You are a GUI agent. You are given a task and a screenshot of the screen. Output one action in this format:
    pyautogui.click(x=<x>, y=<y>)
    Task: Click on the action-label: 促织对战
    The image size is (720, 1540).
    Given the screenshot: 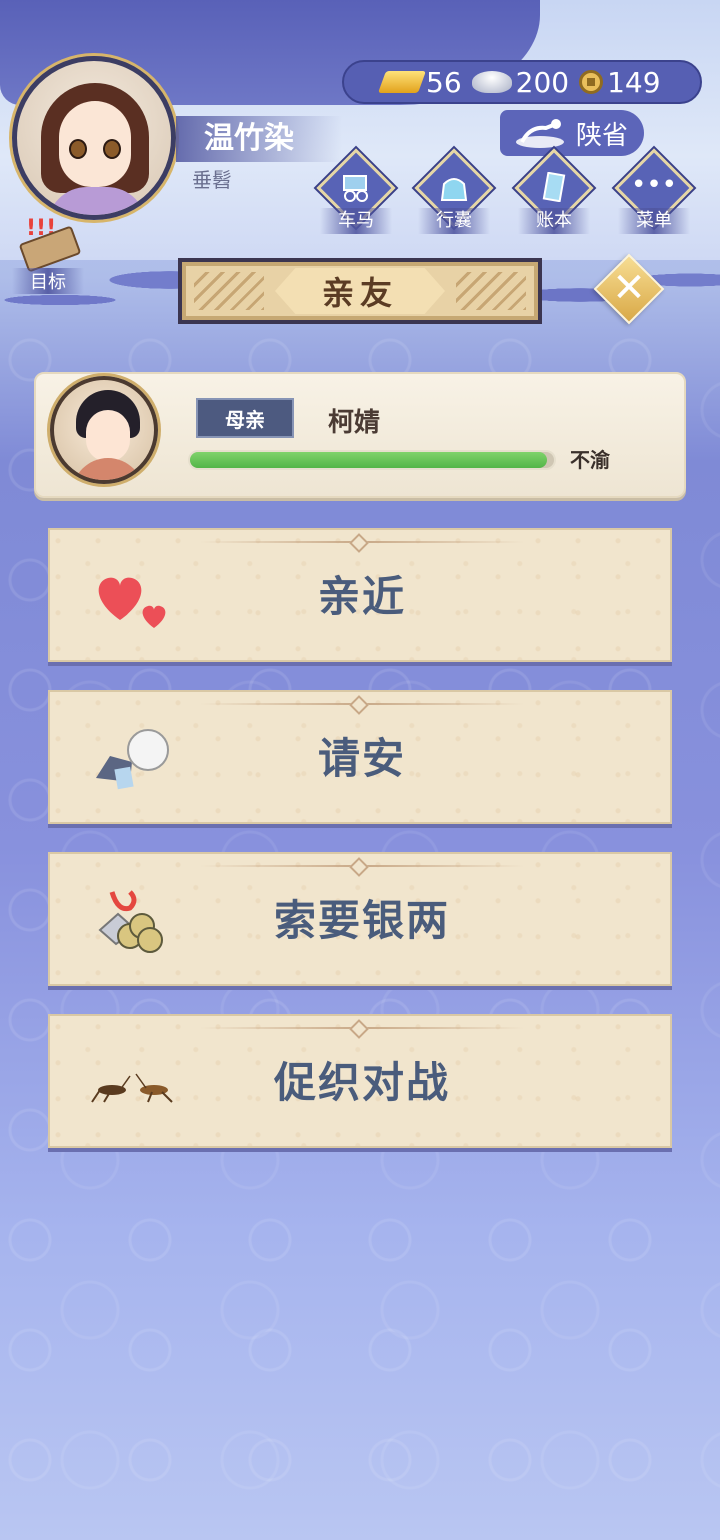 What is the action you would take?
    pyautogui.click(x=361, y=1082)
    